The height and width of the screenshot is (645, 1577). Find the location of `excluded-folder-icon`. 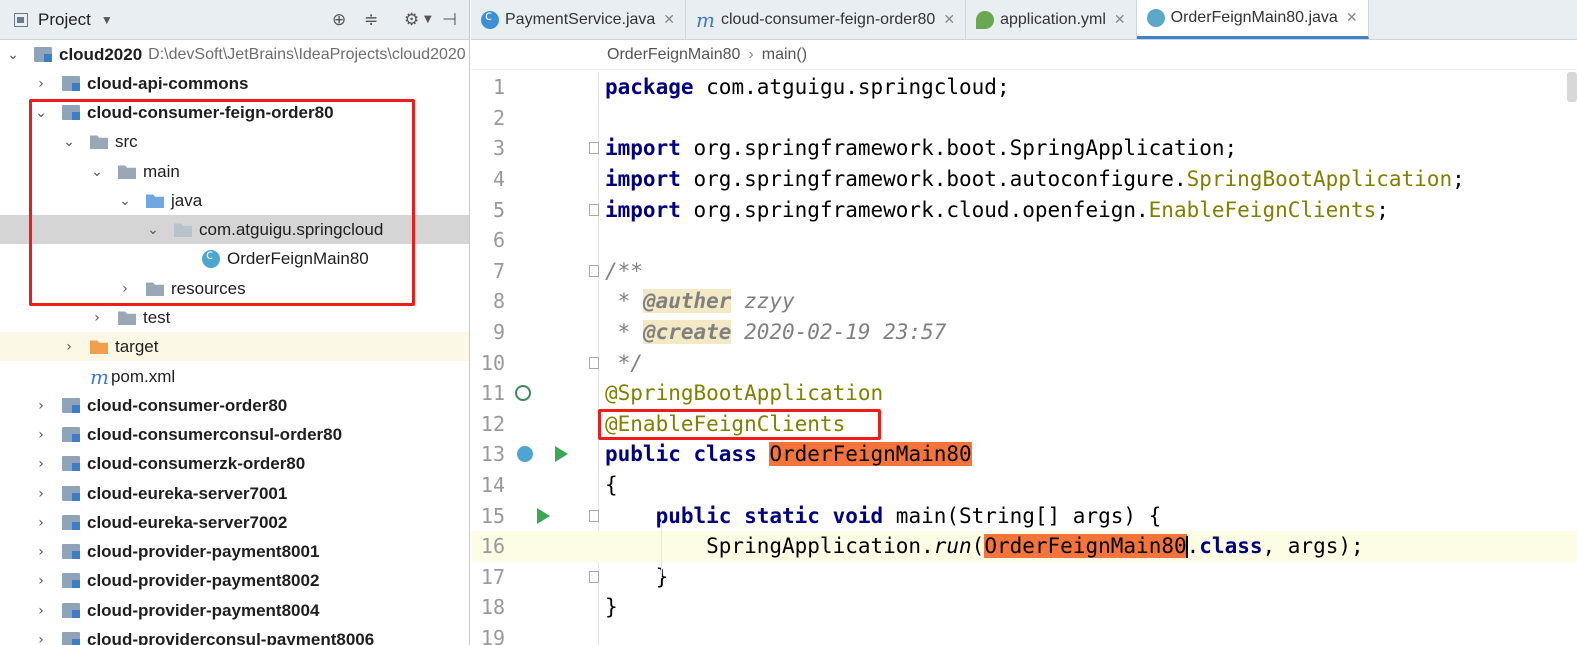

excluded-folder-icon is located at coordinates (99, 347).